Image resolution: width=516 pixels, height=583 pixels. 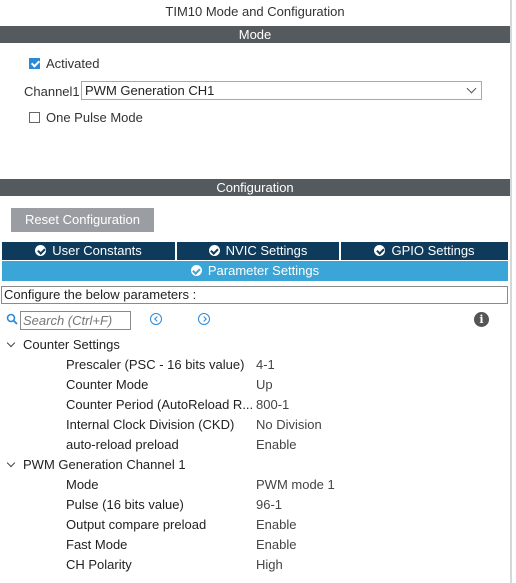 I want to click on group-label: PWM Generation Channel 1, so click(x=104, y=464).